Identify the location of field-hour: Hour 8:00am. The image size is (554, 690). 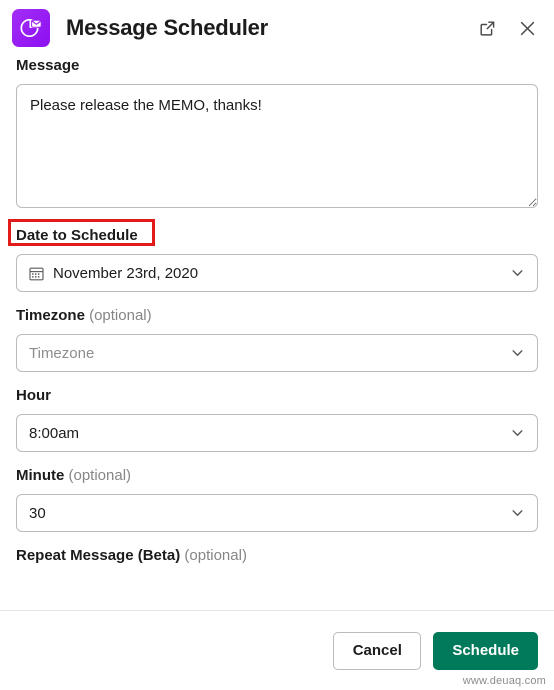
(277, 419).